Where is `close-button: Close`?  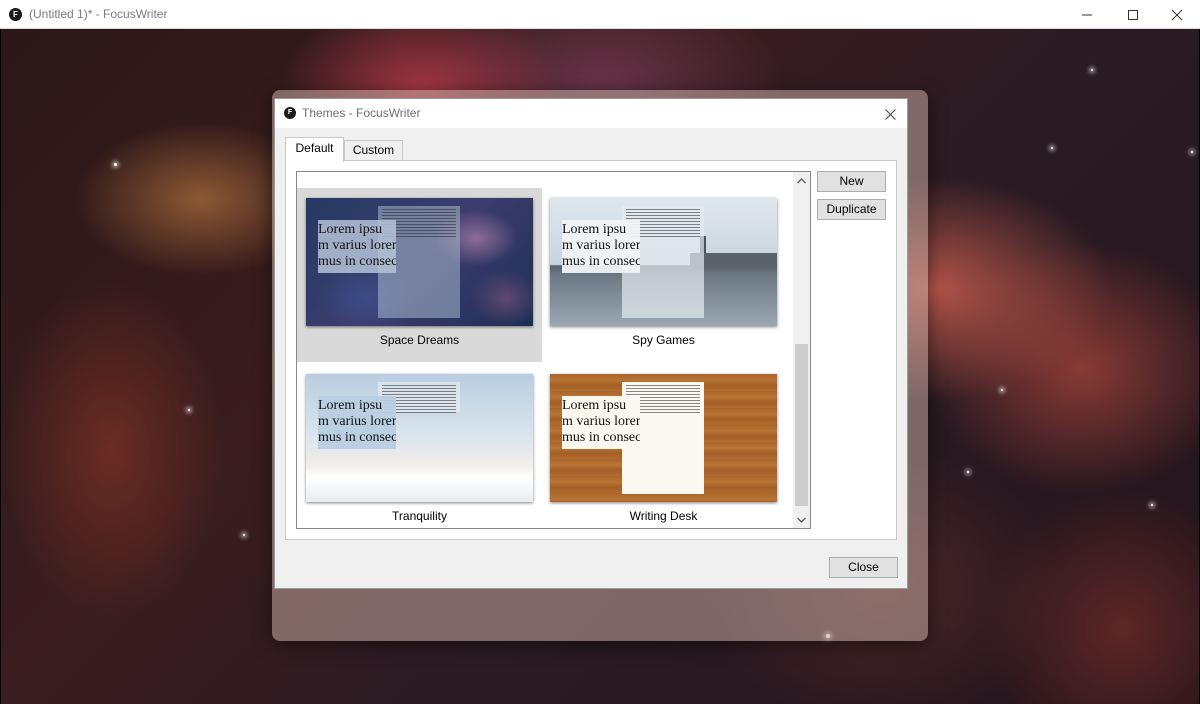
close-button: Close is located at coordinates (863, 567).